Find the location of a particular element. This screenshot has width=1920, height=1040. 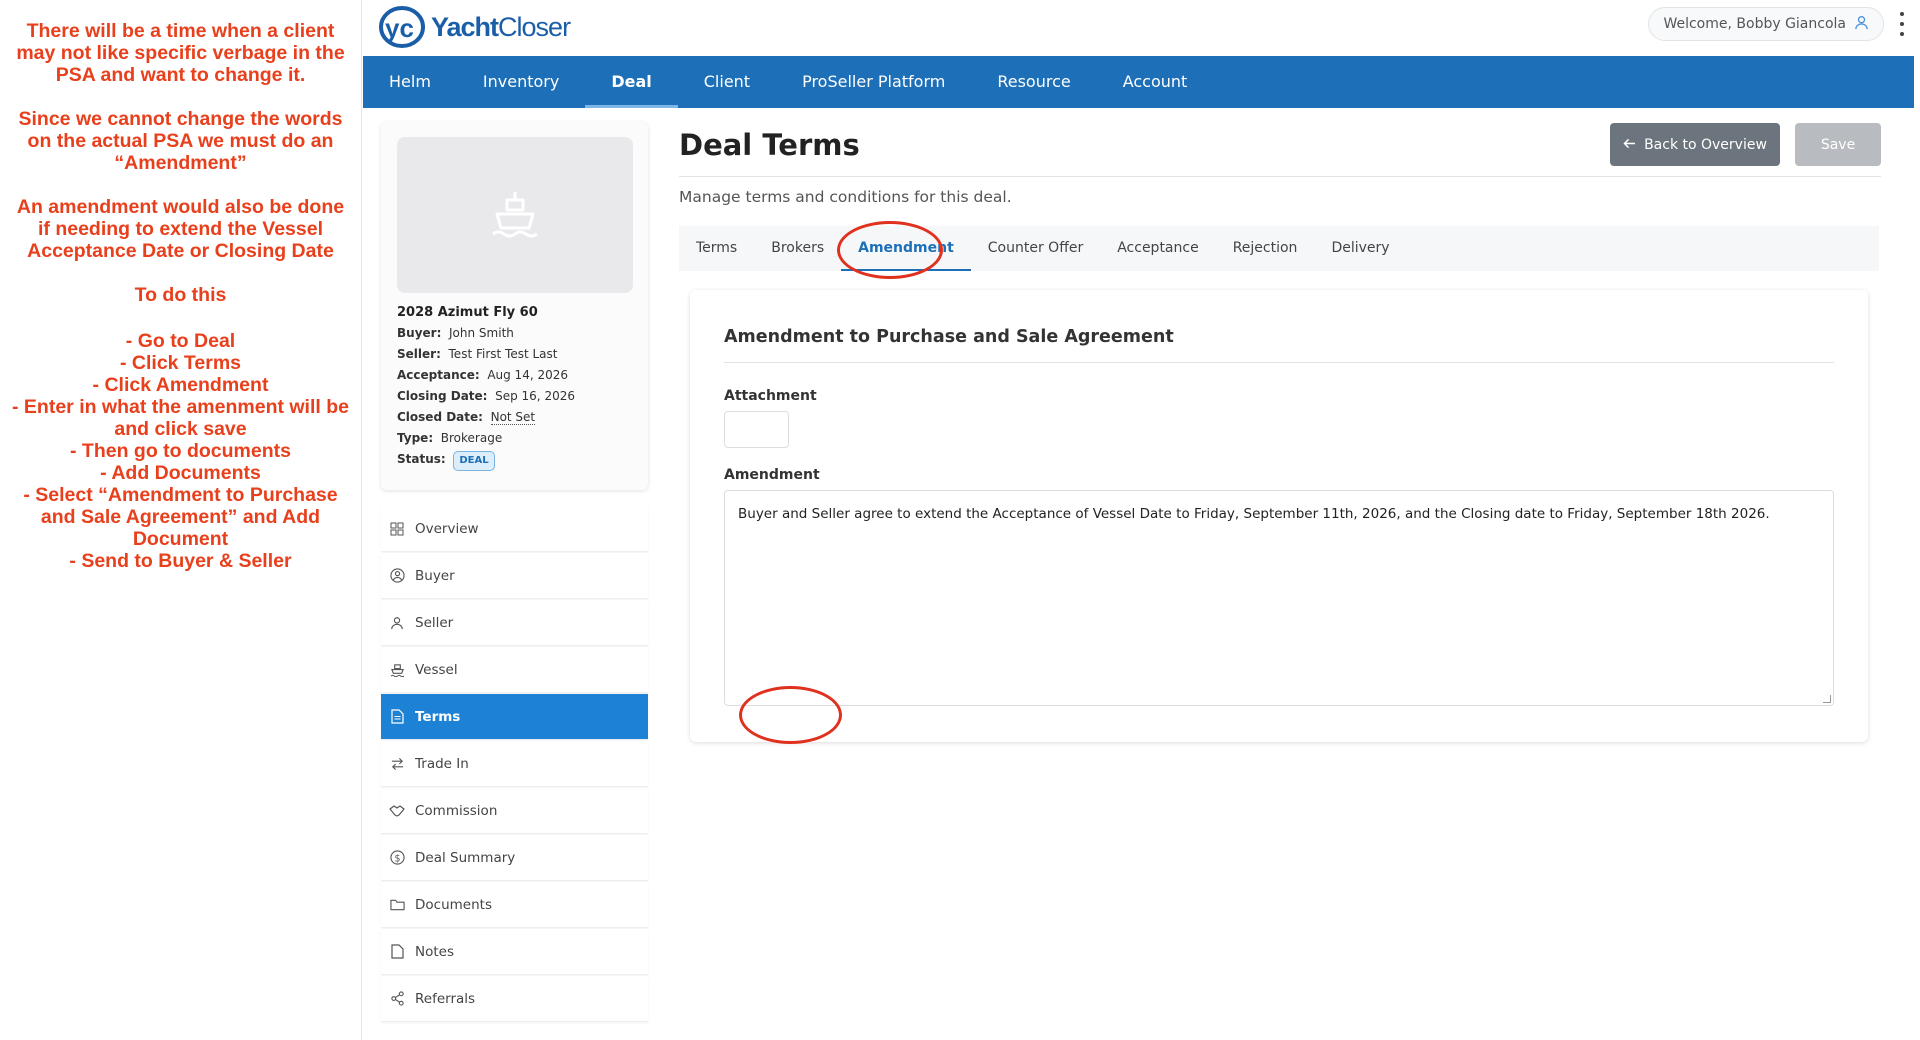

sidebar-item-label: Overview is located at coordinates (447, 528).